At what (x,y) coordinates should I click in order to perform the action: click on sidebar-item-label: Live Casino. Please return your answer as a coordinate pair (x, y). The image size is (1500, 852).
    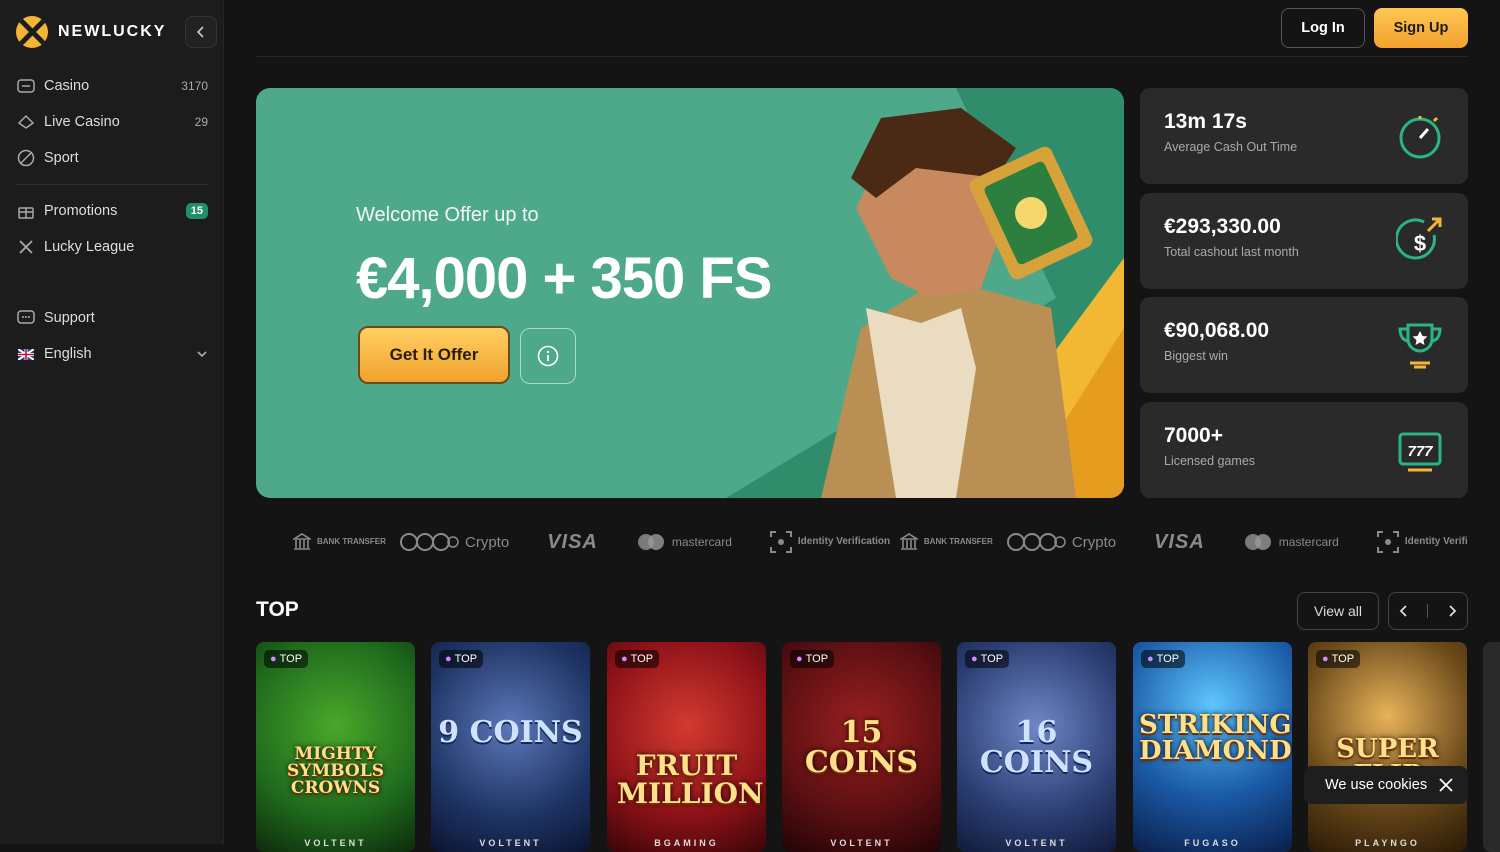
    Looking at the image, I should click on (82, 122).